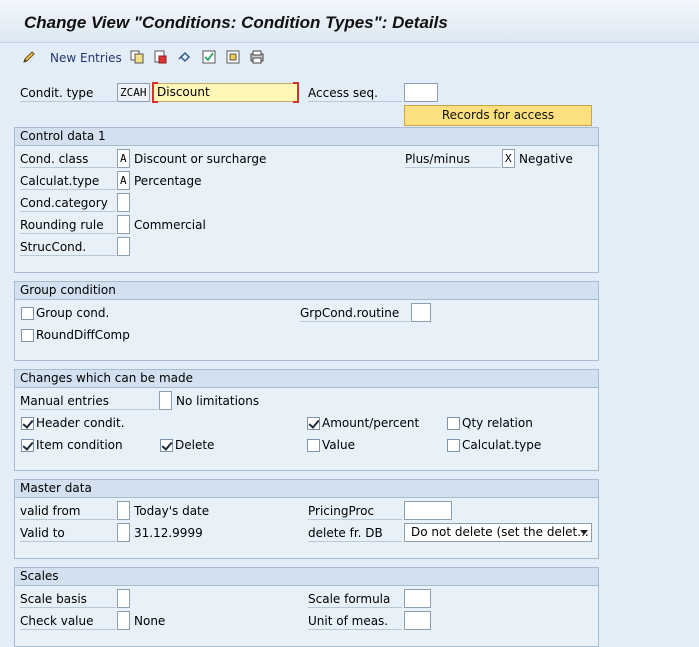  Describe the element at coordinates (306, 489) in the screenshot. I see `master-data-title: Master data` at that location.